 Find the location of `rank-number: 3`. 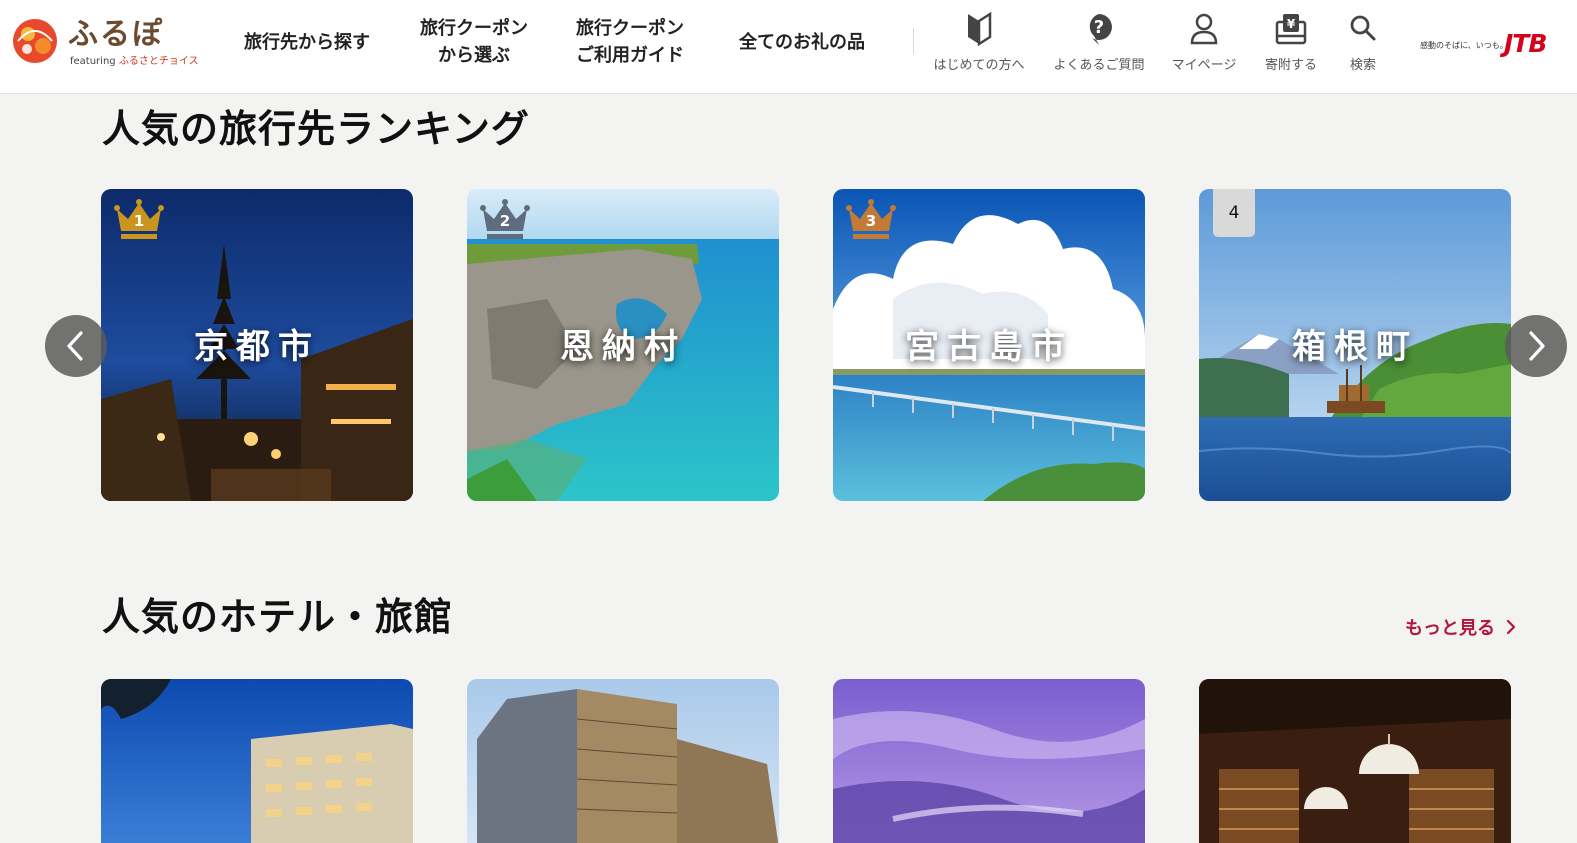

rank-number: 3 is located at coordinates (871, 221).